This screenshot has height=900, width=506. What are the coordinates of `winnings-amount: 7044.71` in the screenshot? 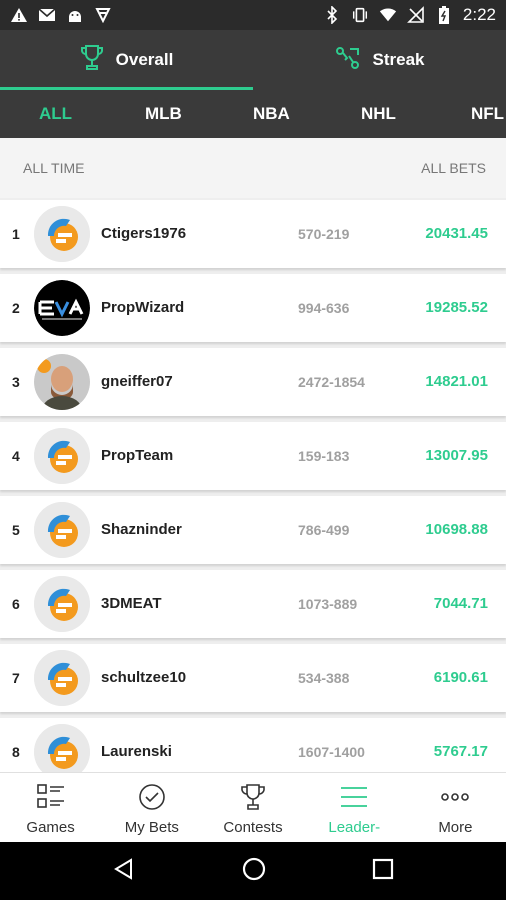 It's located at (460, 603).